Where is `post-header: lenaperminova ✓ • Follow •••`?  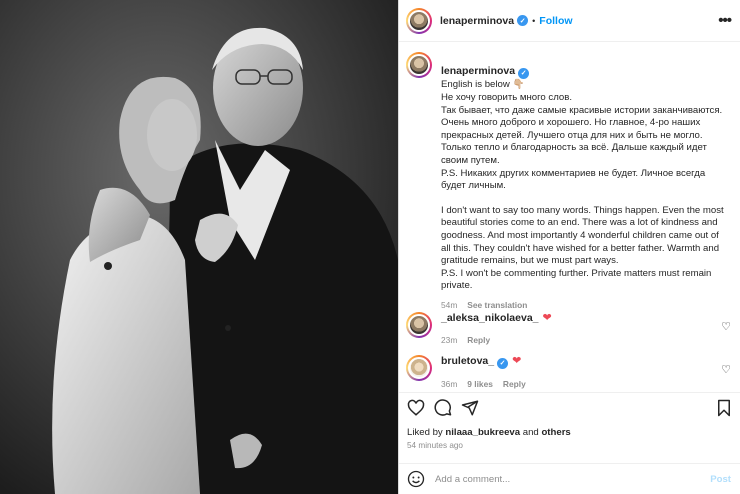 post-header: lenaperminova ✓ • Follow ••• is located at coordinates (569, 21).